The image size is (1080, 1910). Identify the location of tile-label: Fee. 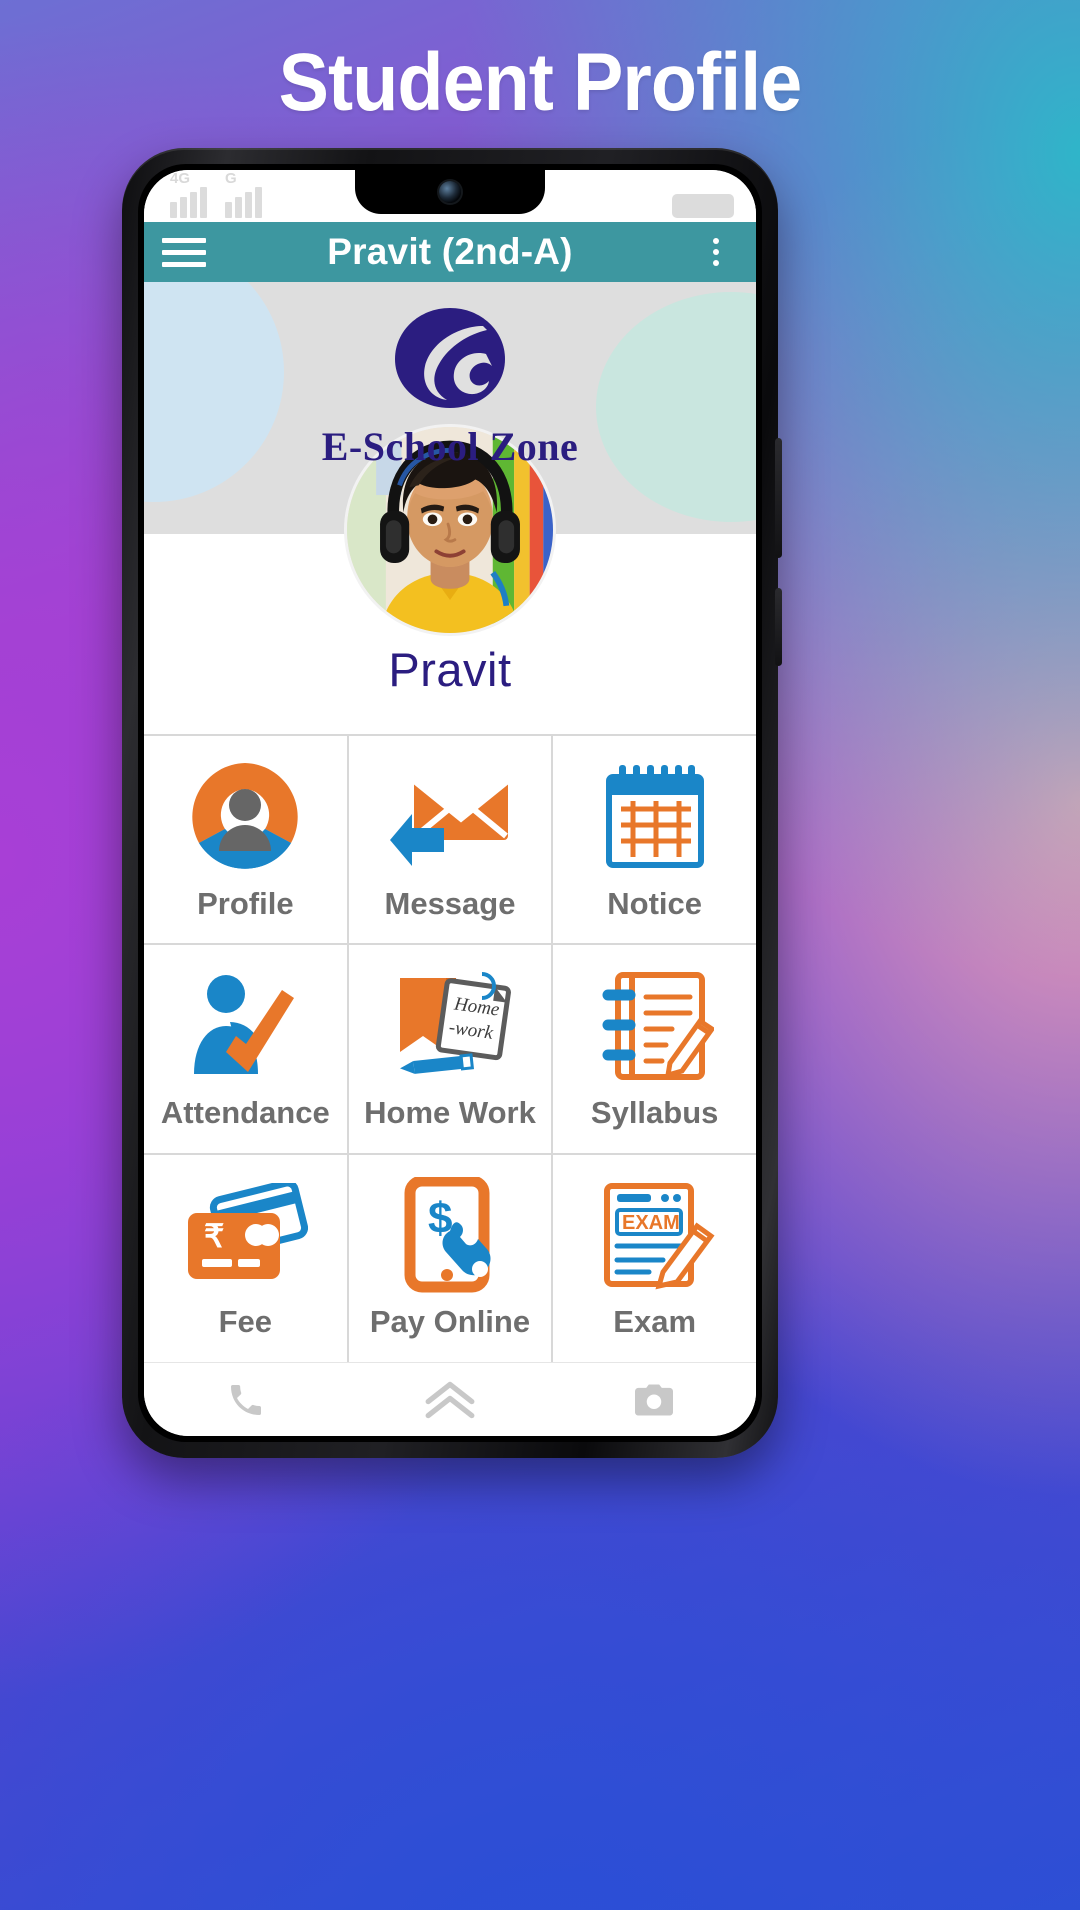
(245, 1322).